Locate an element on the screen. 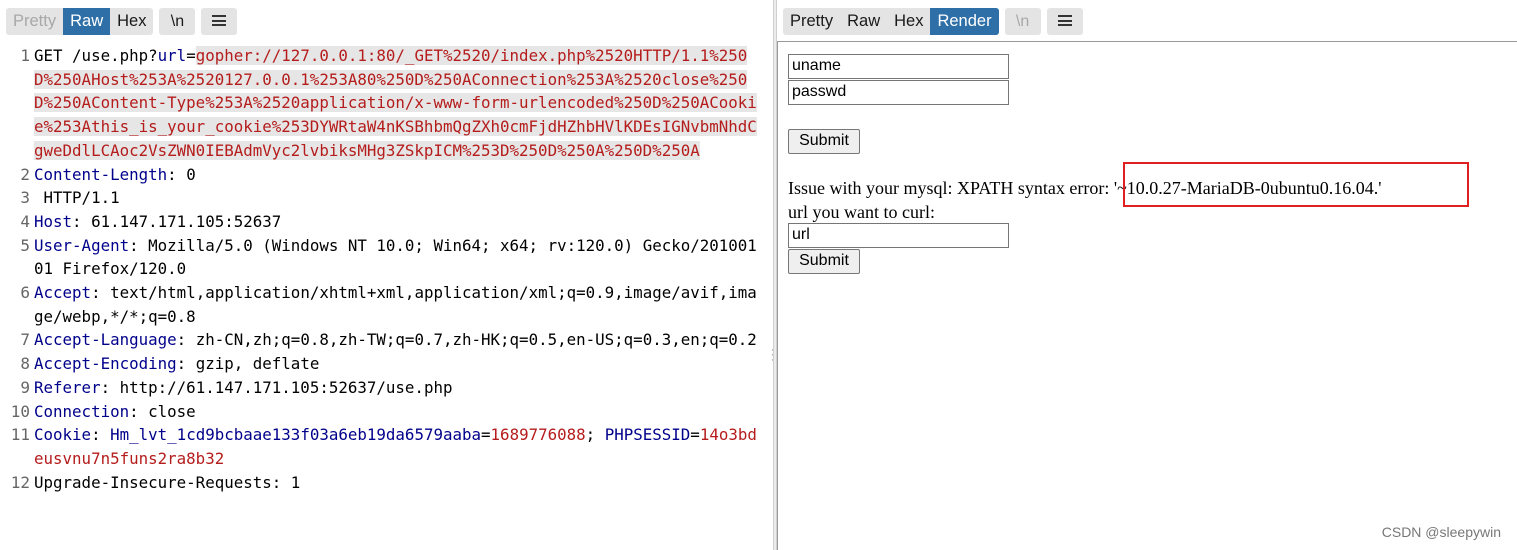 The width and height of the screenshot is (1517, 550). header-value: http://61.147.171.105:52637/use.php is located at coordinates (286, 387).